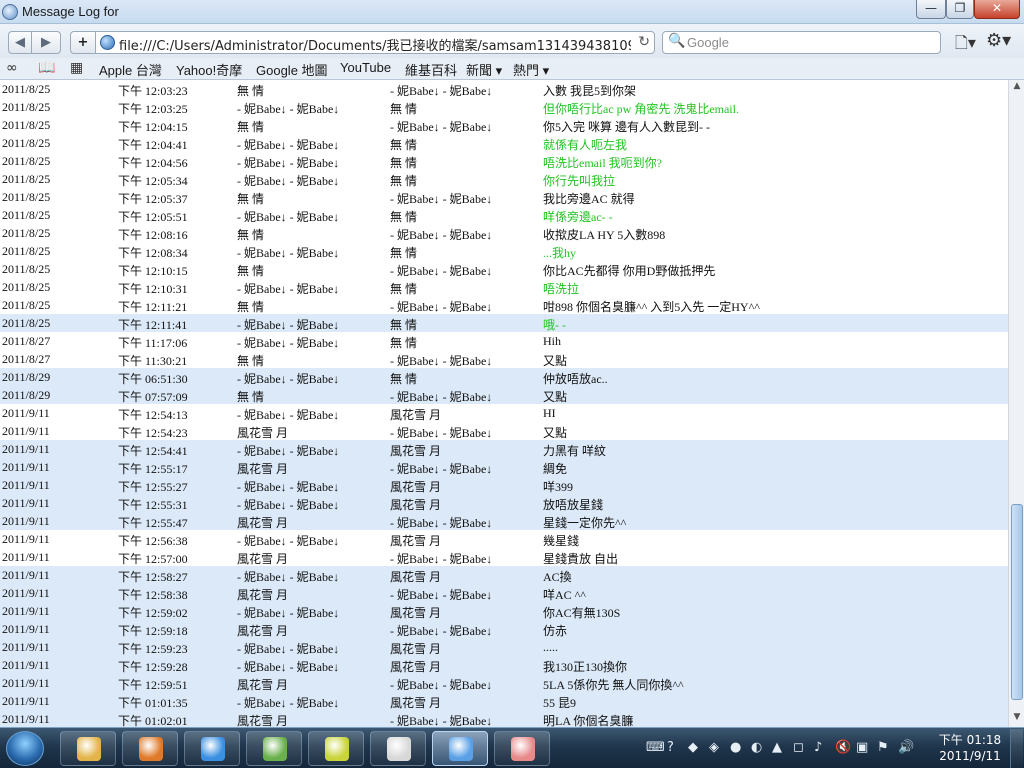  I want to click on row-date: 2011/8/29, so click(26, 377).